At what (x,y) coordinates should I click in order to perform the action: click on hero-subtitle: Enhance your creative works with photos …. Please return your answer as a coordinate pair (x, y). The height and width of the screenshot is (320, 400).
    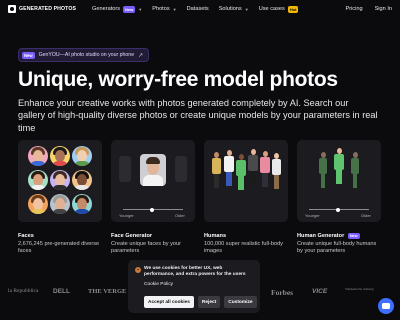
    Looking at the image, I should click on (198, 115).